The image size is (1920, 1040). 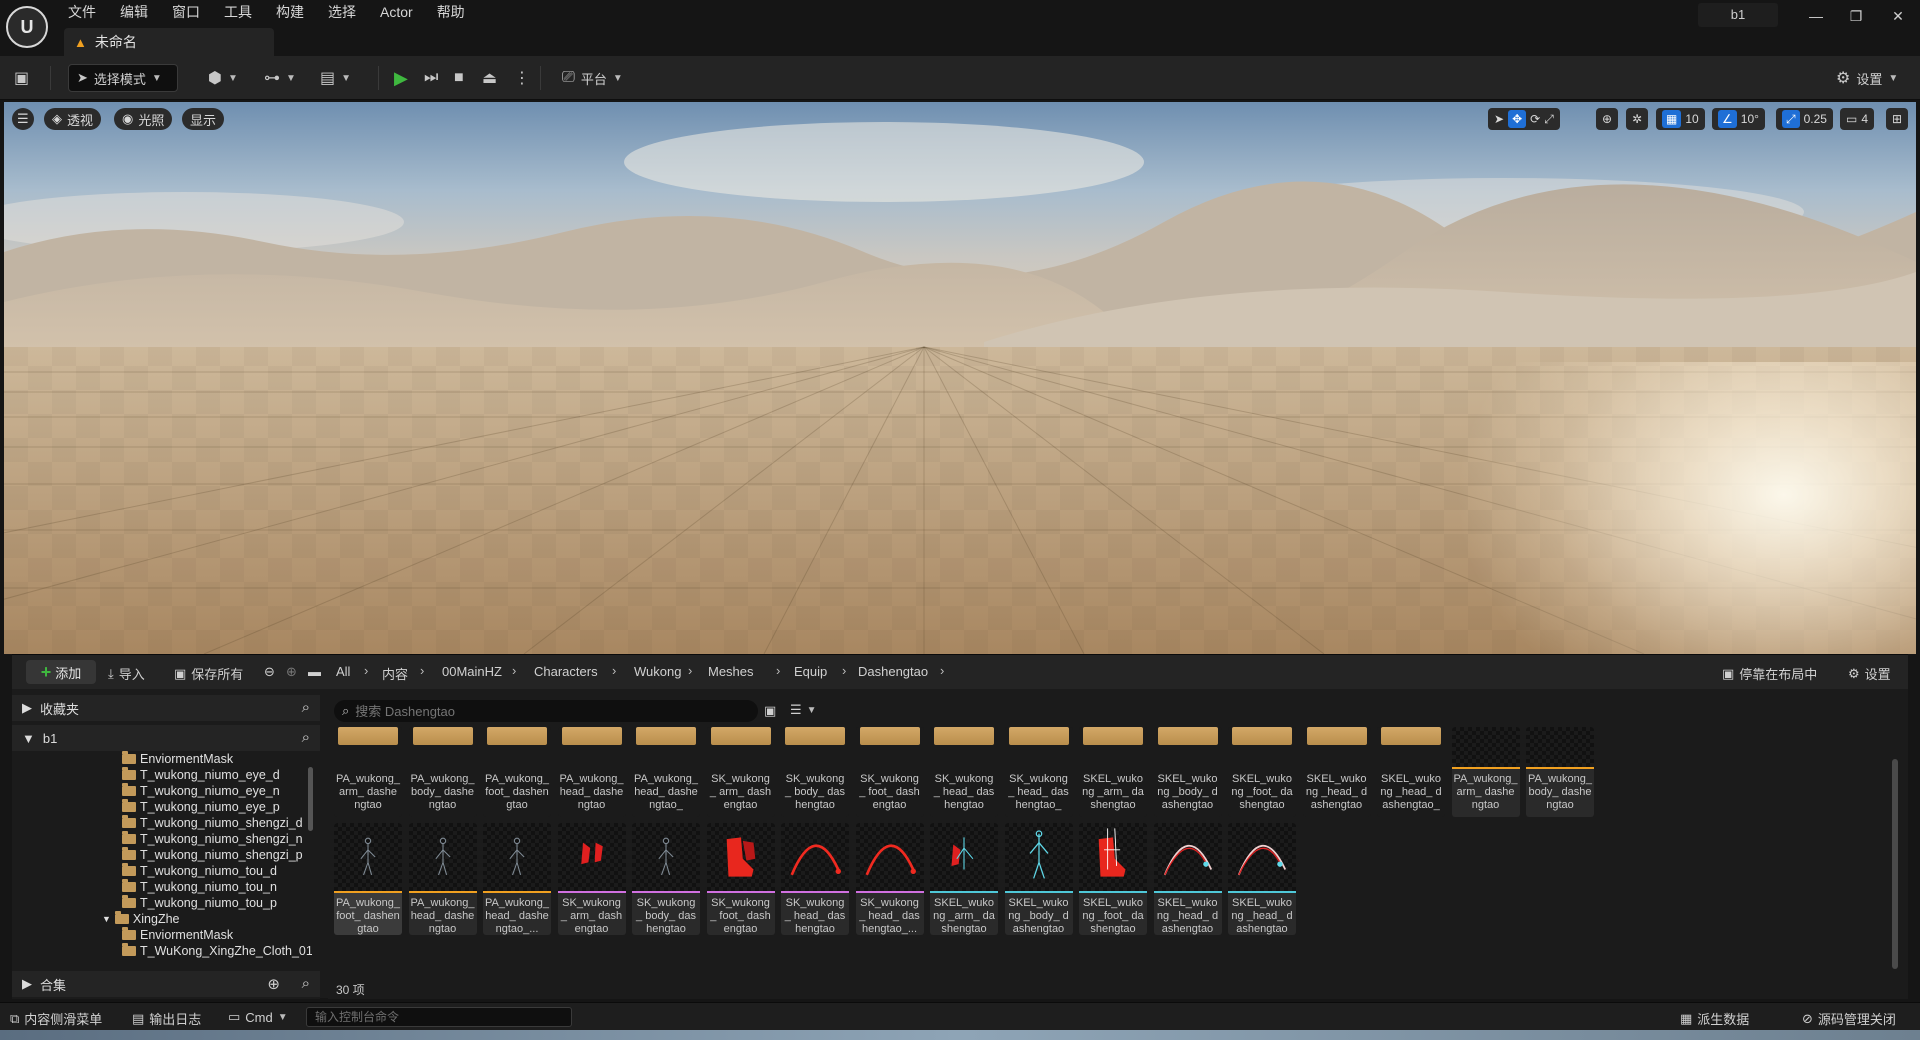 I want to click on grid-snap-button: ▦ 10, so click(x=1680, y=119).